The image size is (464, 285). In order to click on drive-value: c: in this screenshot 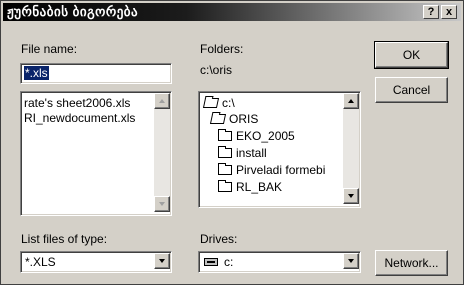, I will do `click(218, 262)`.